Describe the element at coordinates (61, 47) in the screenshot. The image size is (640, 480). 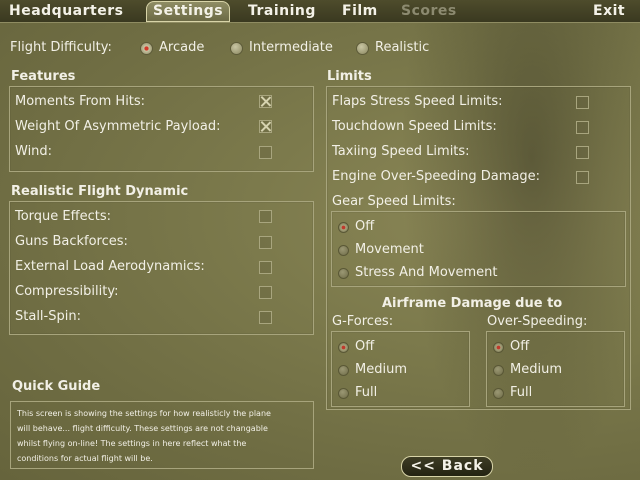
I see `flight-difficulty-label: Flight Difficulty:` at that location.